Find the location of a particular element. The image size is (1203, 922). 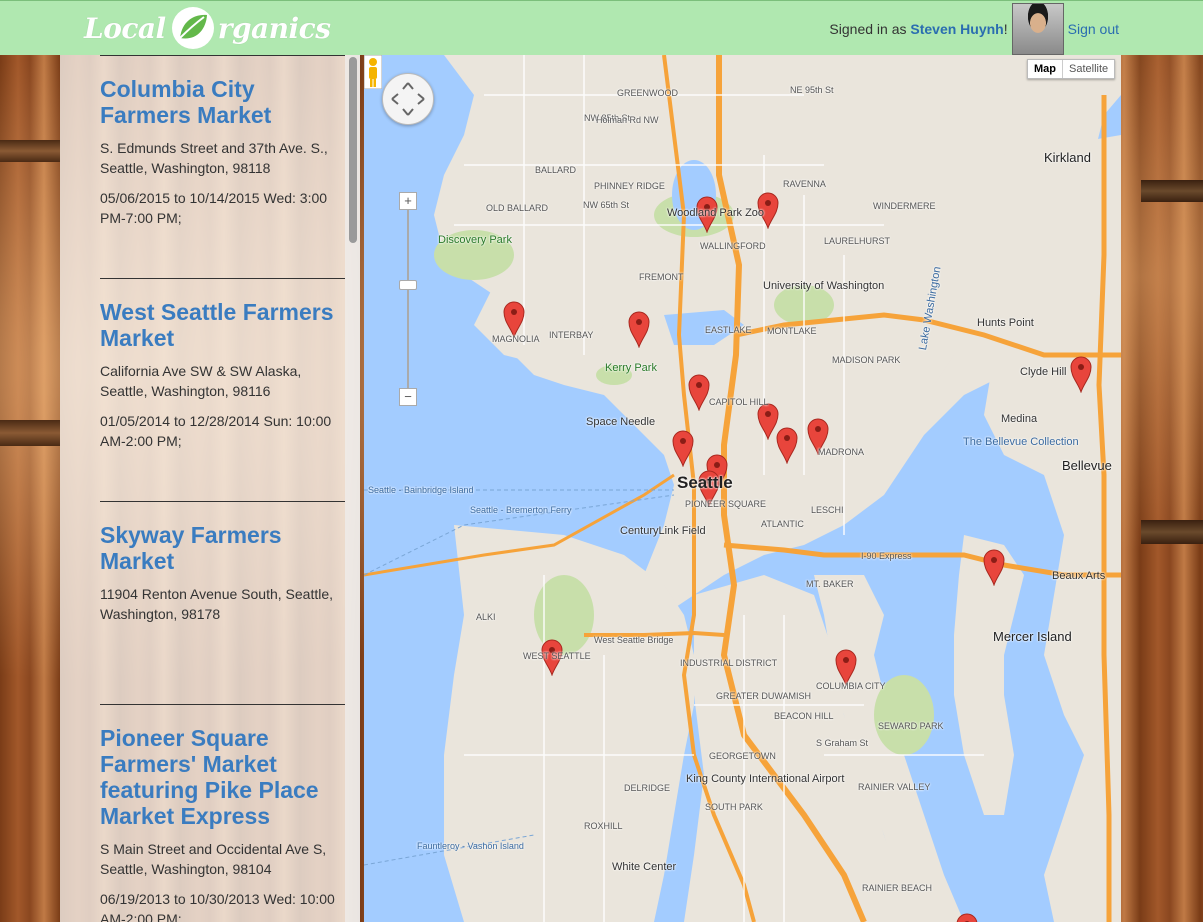

map-label-university: University of Washington is located at coordinates (824, 286).